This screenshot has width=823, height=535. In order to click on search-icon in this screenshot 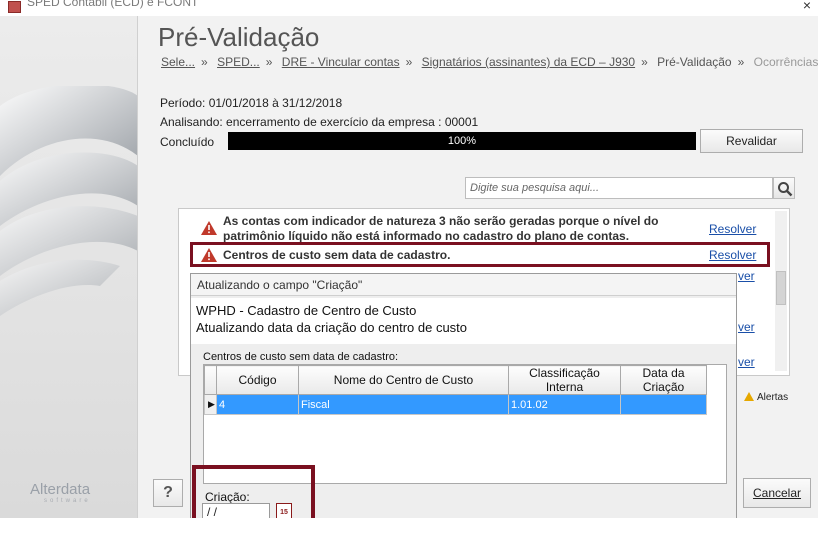, I will do `click(785, 189)`.